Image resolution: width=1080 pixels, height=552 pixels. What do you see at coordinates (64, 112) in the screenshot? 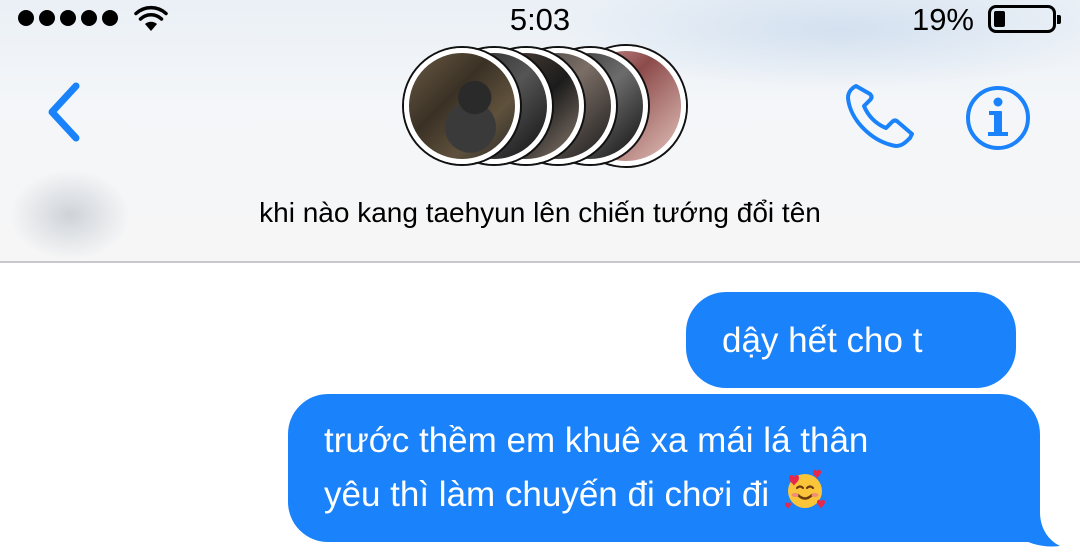
I see `back-button` at bounding box center [64, 112].